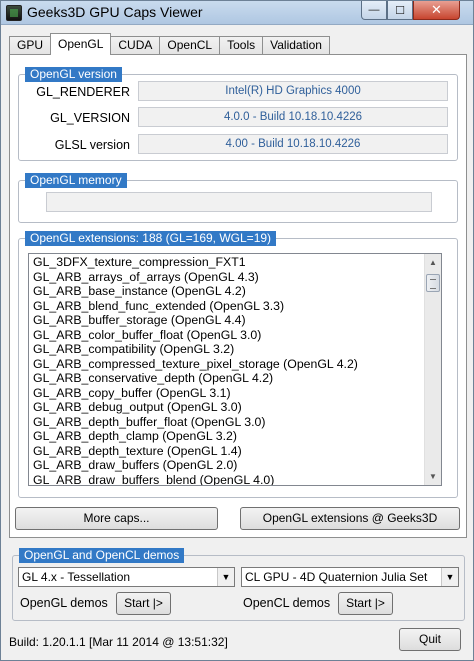 This screenshot has width=474, height=661. I want to click on quit-button: Quit, so click(430, 639).